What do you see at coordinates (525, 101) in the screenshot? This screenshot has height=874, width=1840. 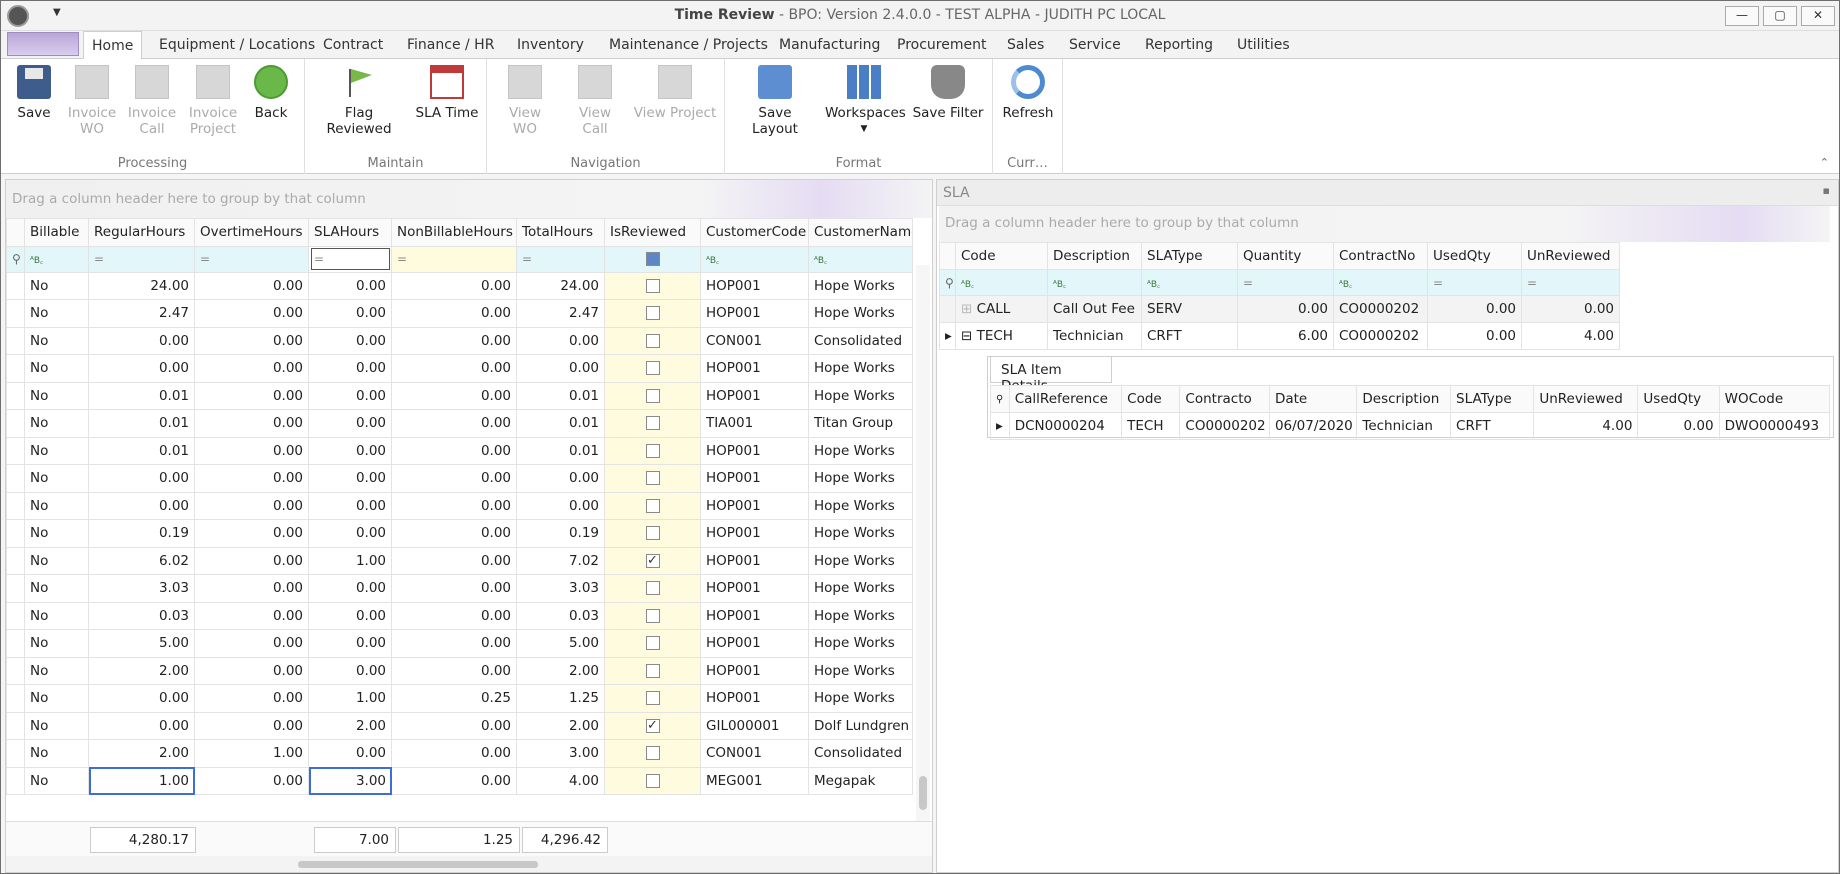 I see `view-wo-button: View WO` at bounding box center [525, 101].